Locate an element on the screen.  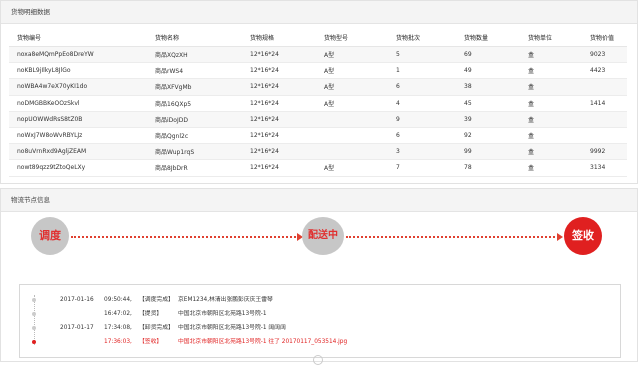
node-signed: 签收 is located at coordinates (583, 236).